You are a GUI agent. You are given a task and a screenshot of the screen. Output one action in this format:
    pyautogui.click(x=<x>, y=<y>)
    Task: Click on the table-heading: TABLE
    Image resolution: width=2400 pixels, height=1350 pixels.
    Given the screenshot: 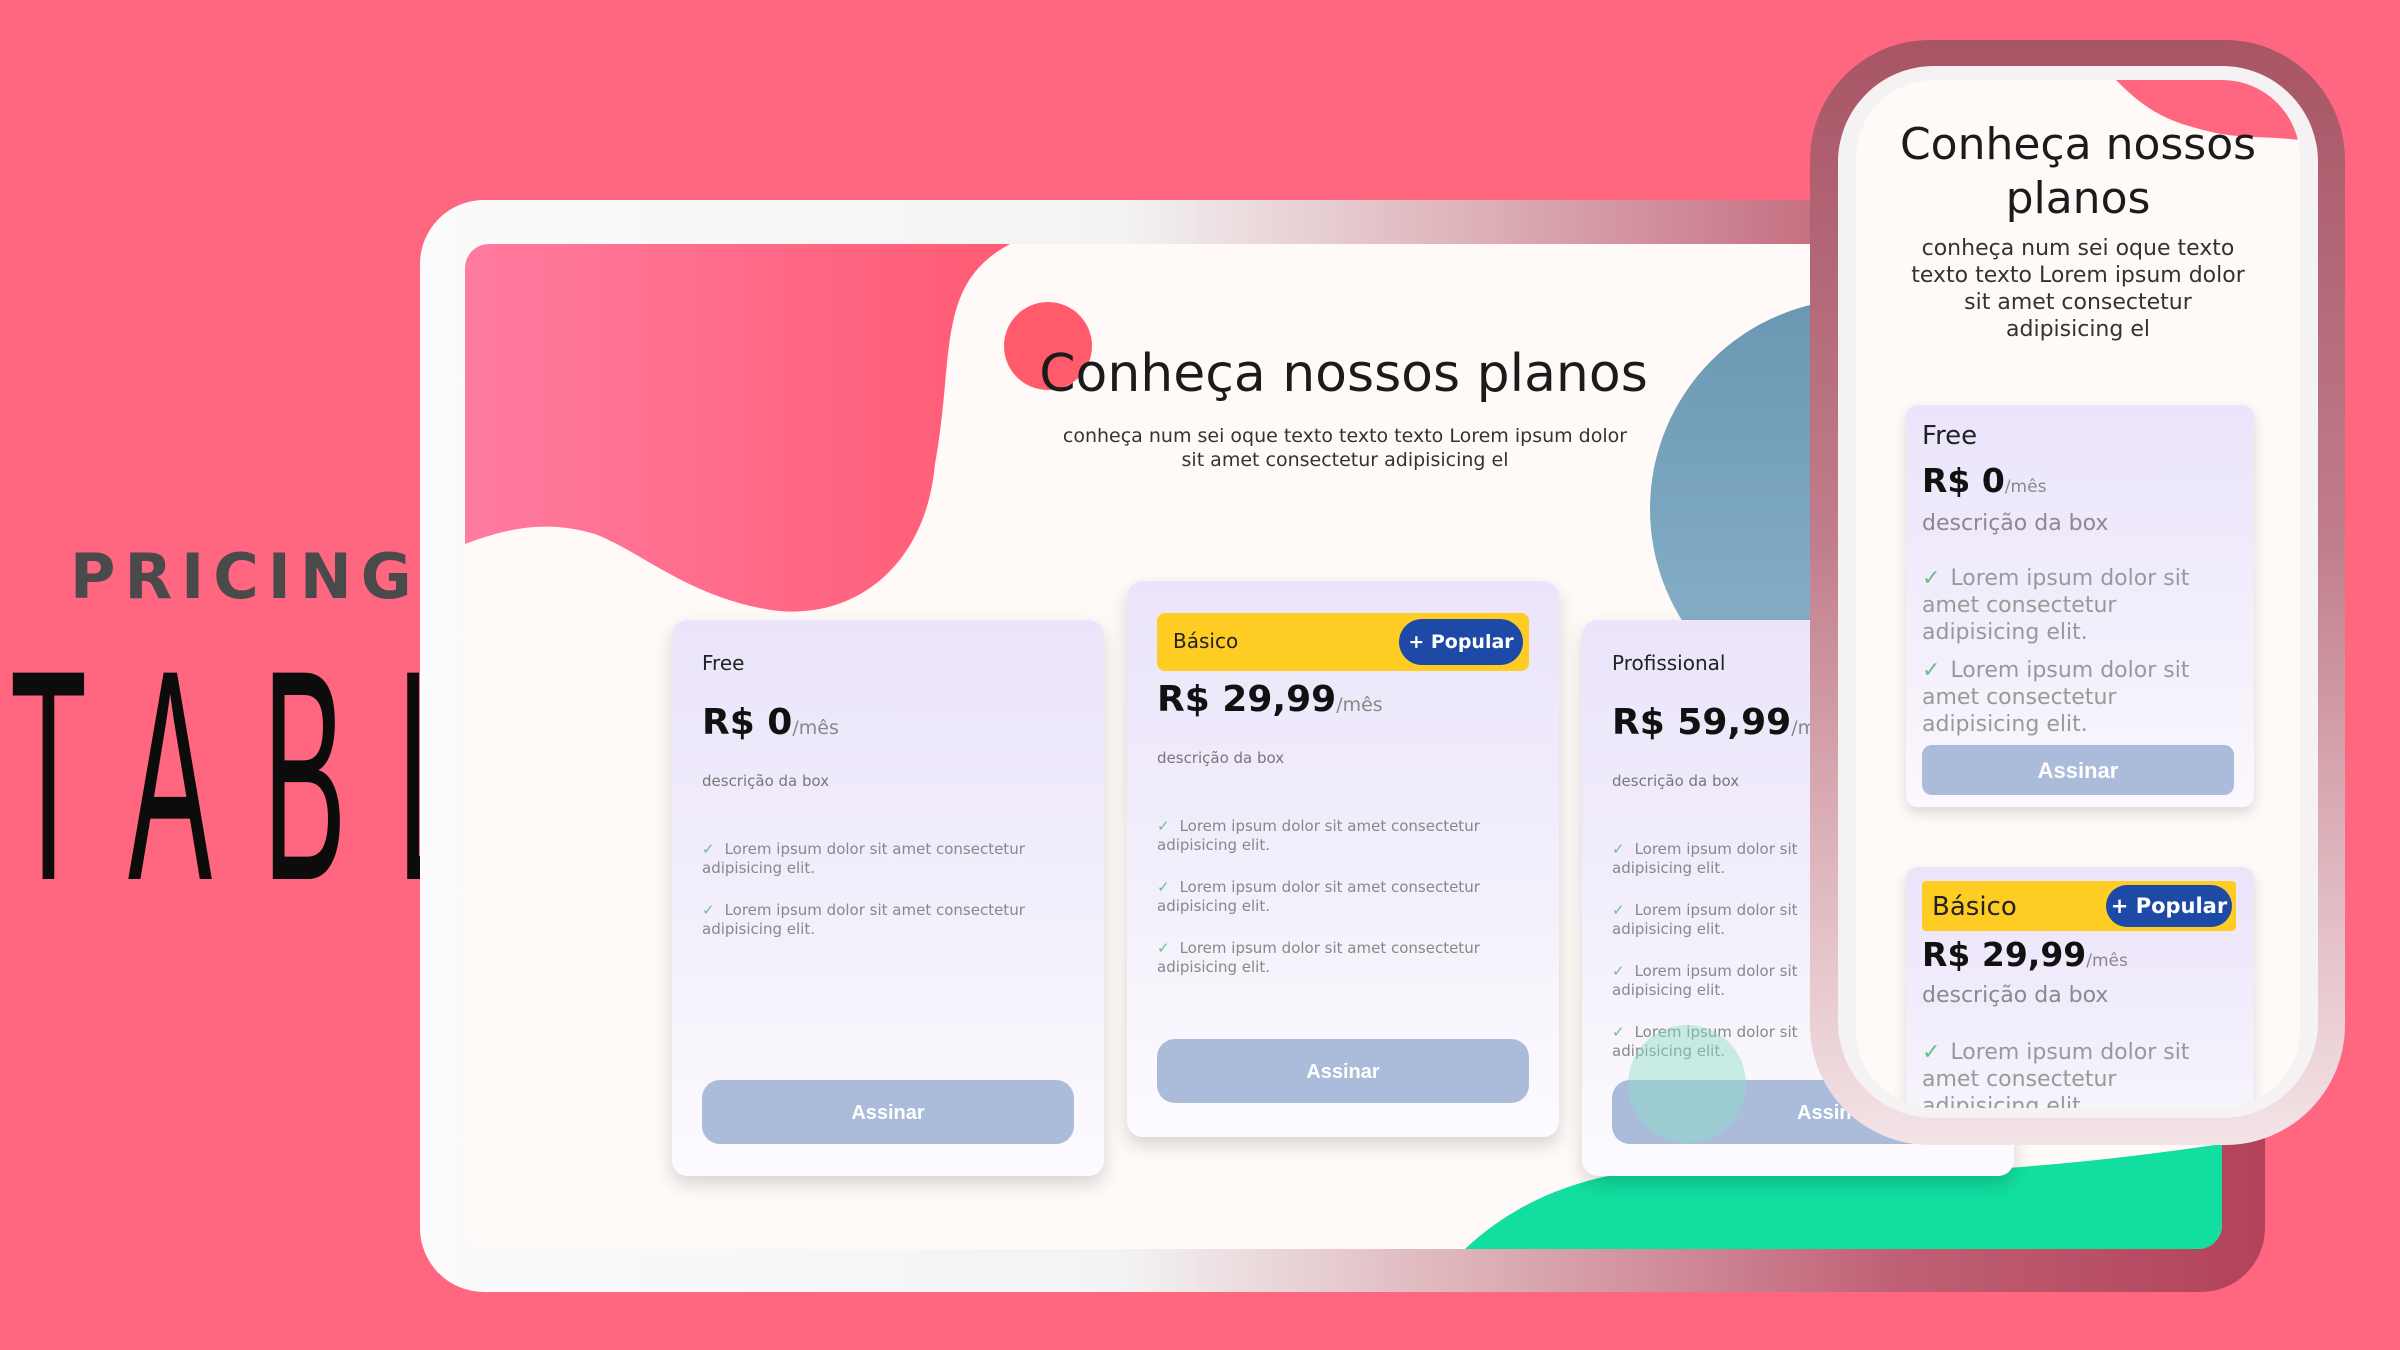 What is the action you would take?
    pyautogui.click(x=331, y=775)
    